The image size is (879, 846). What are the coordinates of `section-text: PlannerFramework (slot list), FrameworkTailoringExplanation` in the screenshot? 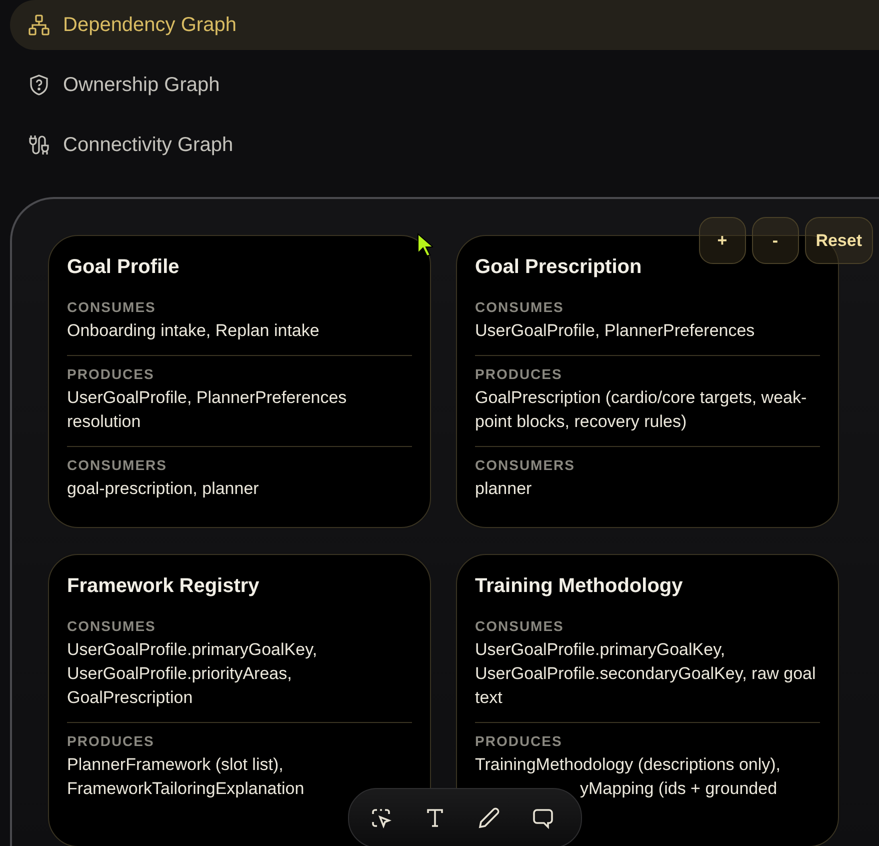 It's located at (186, 777).